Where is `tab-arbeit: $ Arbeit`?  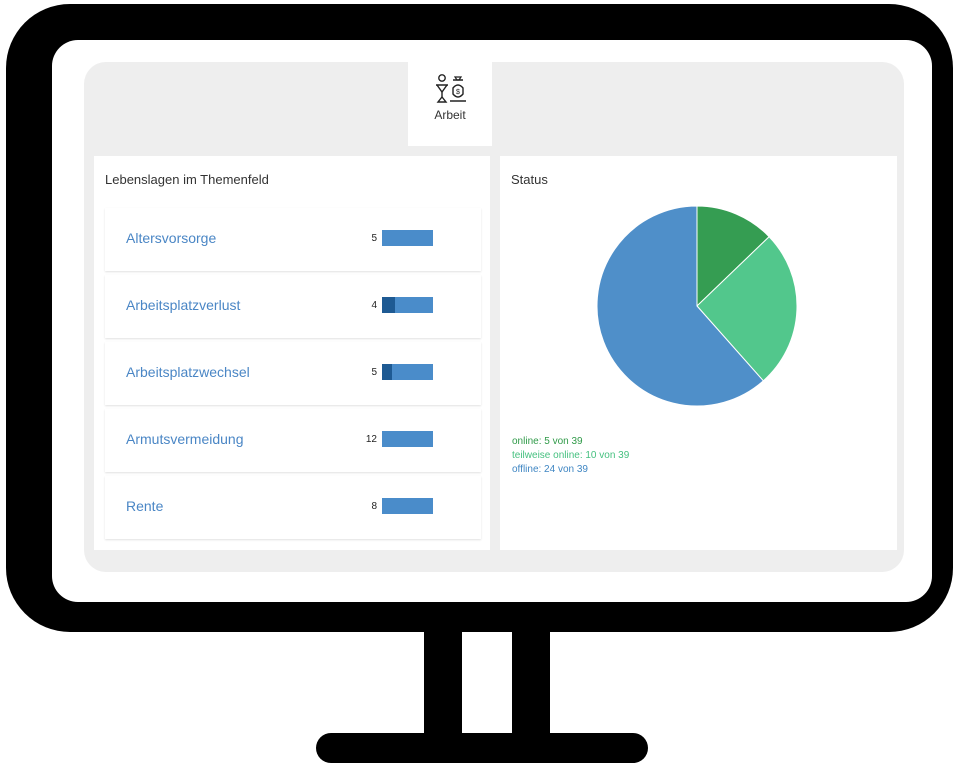 tab-arbeit: $ Arbeit is located at coordinates (450, 104).